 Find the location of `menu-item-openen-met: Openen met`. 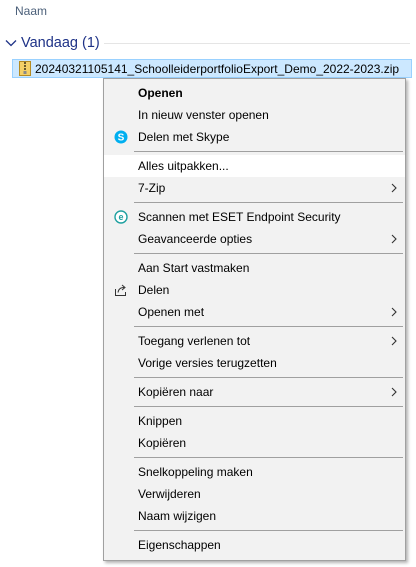

menu-item-openen-met: Openen met is located at coordinates (254, 312).